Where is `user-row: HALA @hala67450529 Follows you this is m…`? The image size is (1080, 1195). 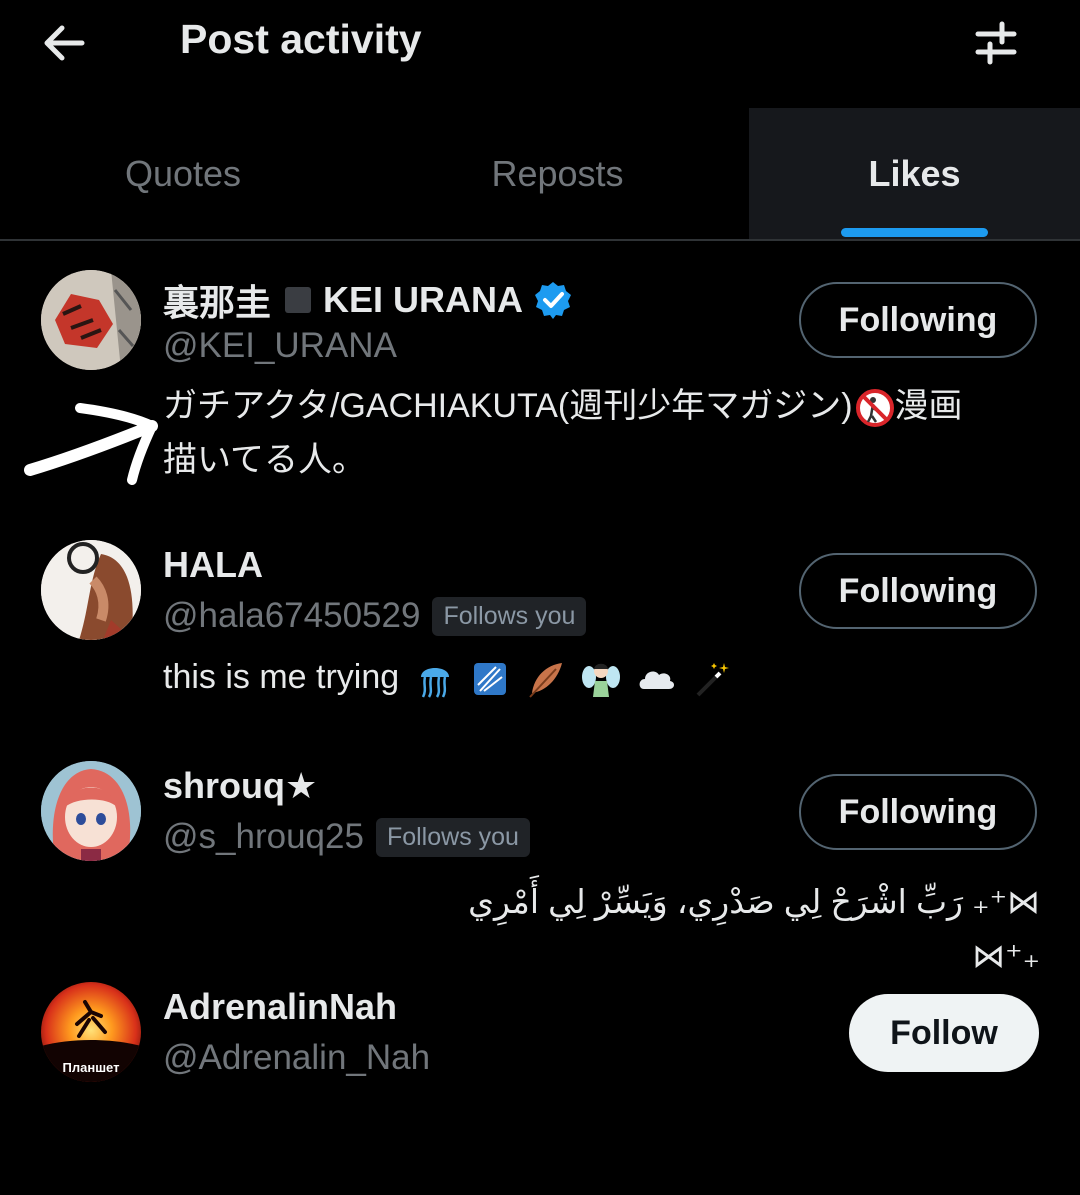 user-row: HALA @hala67450529 Follows you this is m… is located at coordinates (540, 625).